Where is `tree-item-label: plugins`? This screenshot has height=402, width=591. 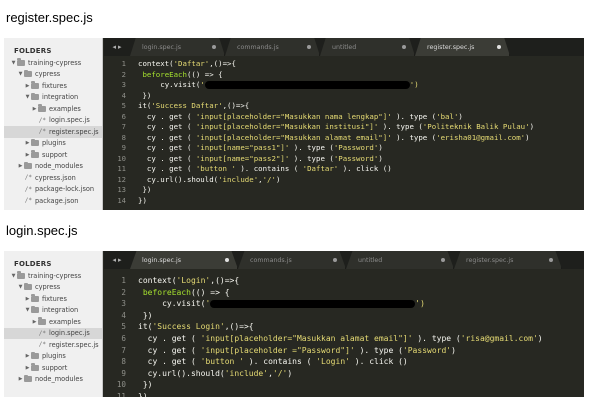
tree-item-label: plugins is located at coordinates (54, 143).